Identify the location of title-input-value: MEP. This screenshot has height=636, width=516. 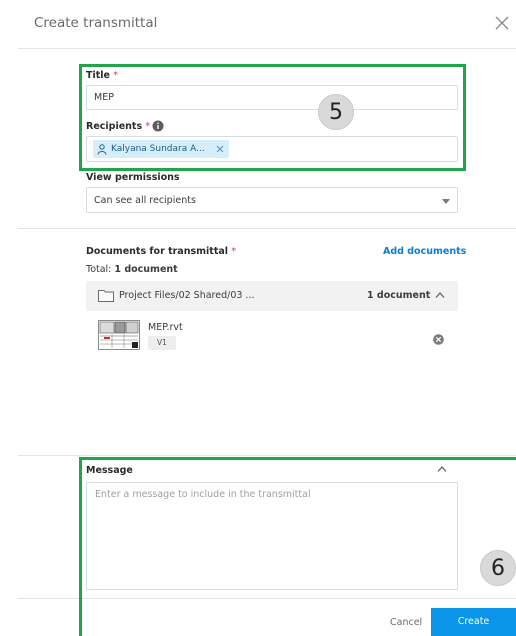
(104, 97).